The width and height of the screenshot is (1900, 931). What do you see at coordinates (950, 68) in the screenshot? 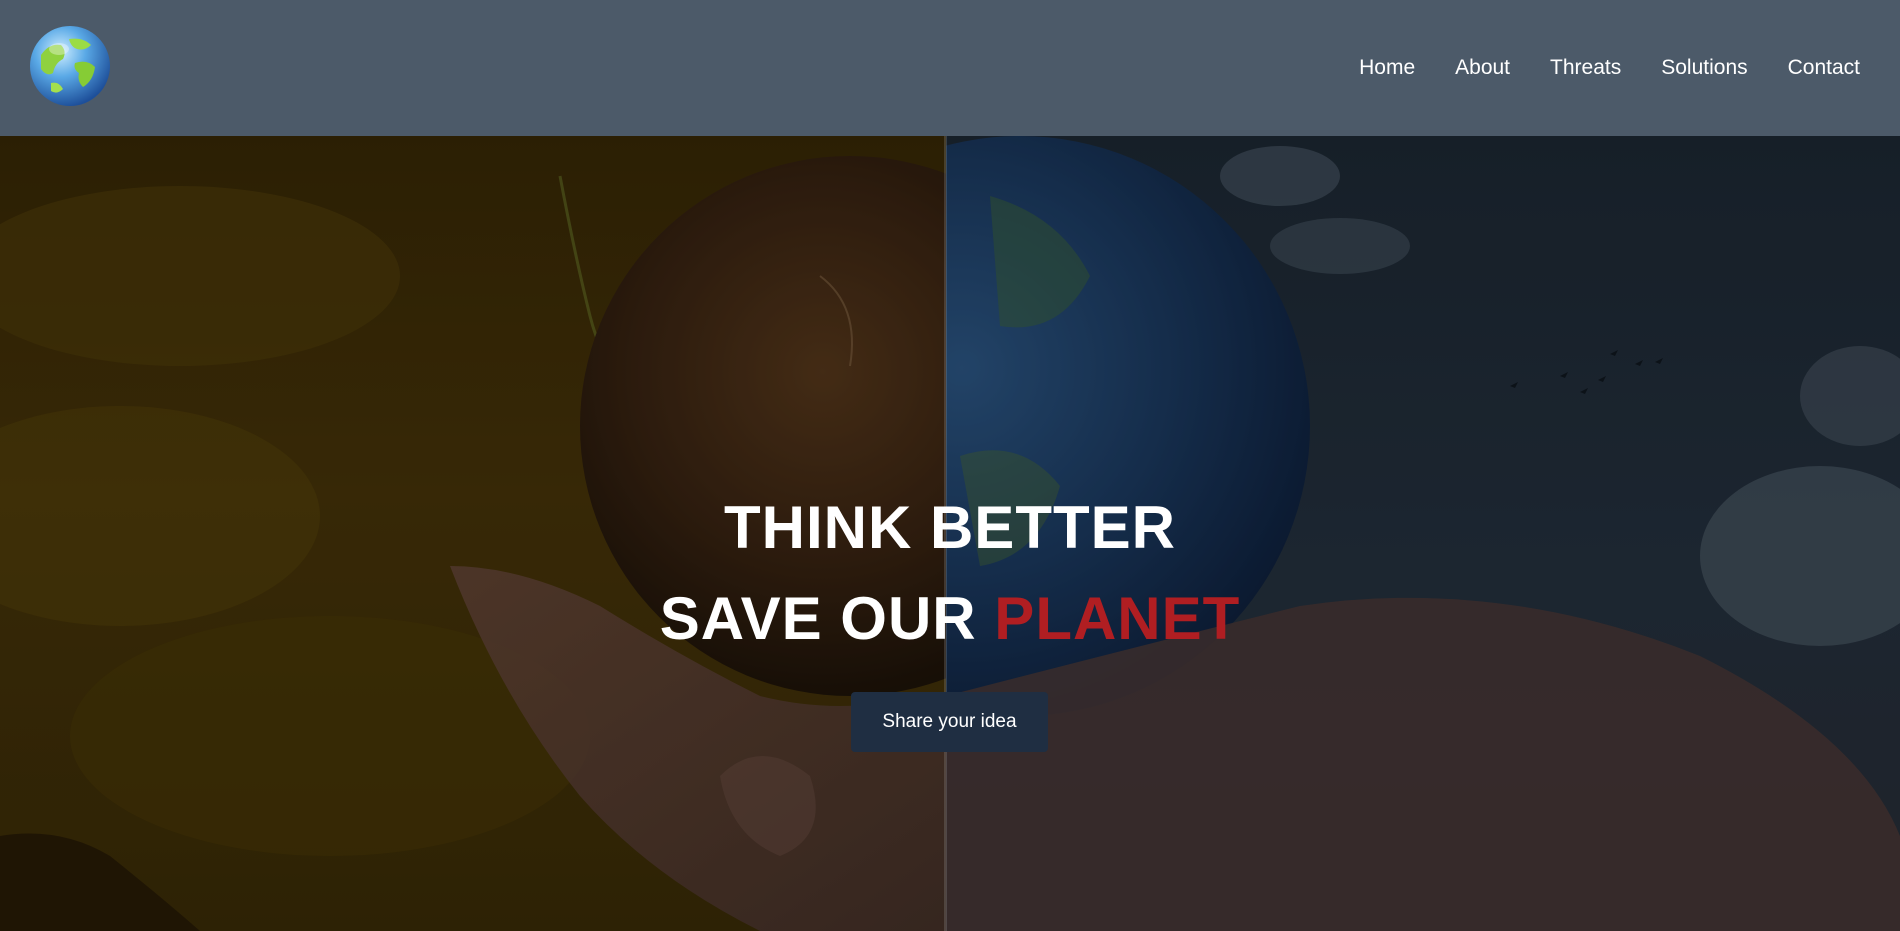
I see `navbar: Home About Threats Solutions Contact` at bounding box center [950, 68].